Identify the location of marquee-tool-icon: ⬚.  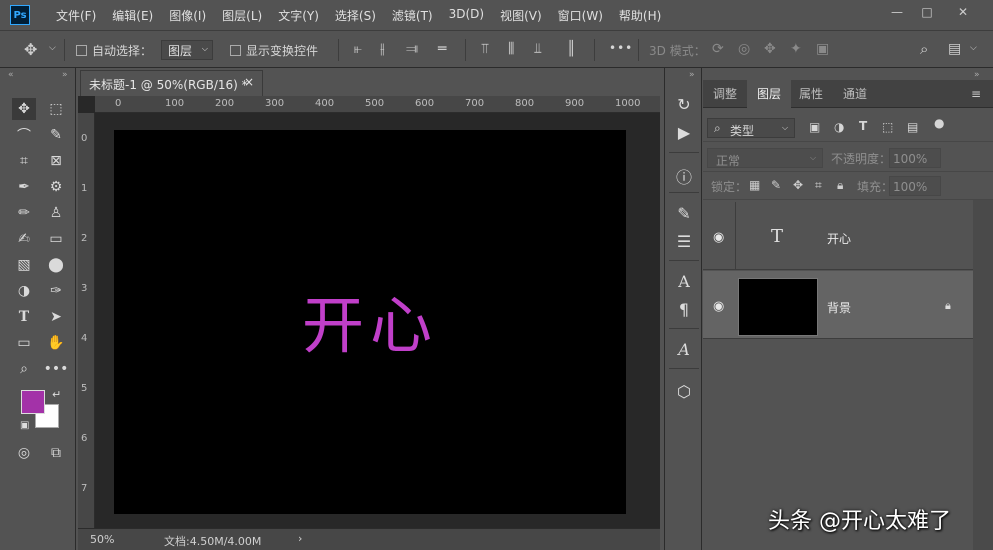
(56, 109).